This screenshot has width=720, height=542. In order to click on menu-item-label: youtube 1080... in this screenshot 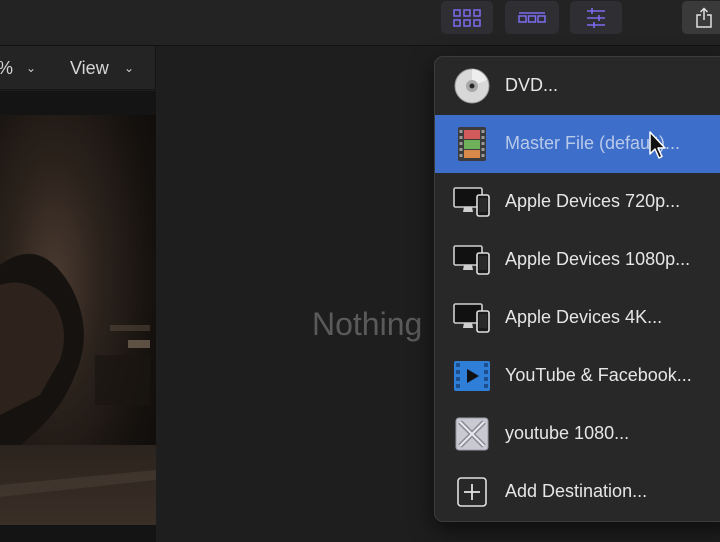, I will do `click(567, 433)`.